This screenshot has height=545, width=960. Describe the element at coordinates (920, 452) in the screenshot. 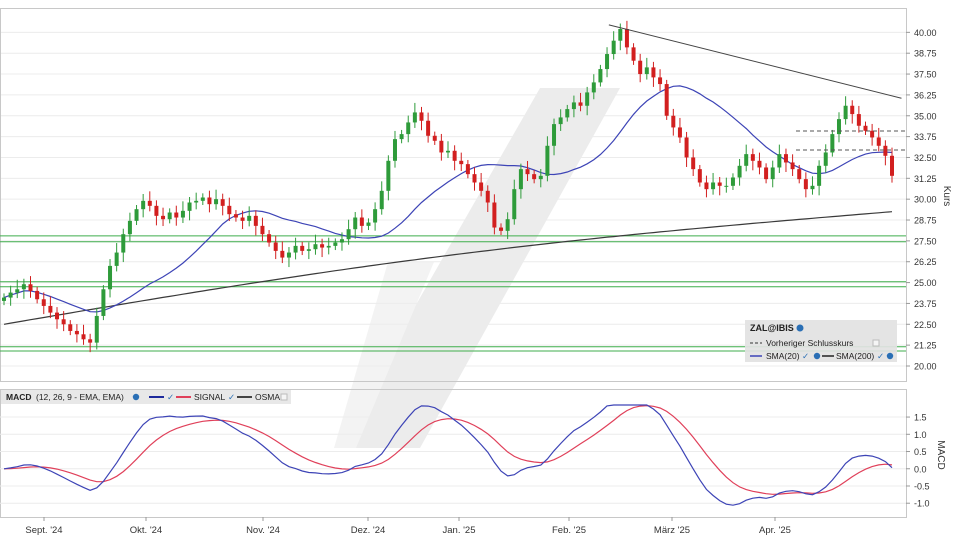

I see `macd-tick-label: 0.5` at that location.